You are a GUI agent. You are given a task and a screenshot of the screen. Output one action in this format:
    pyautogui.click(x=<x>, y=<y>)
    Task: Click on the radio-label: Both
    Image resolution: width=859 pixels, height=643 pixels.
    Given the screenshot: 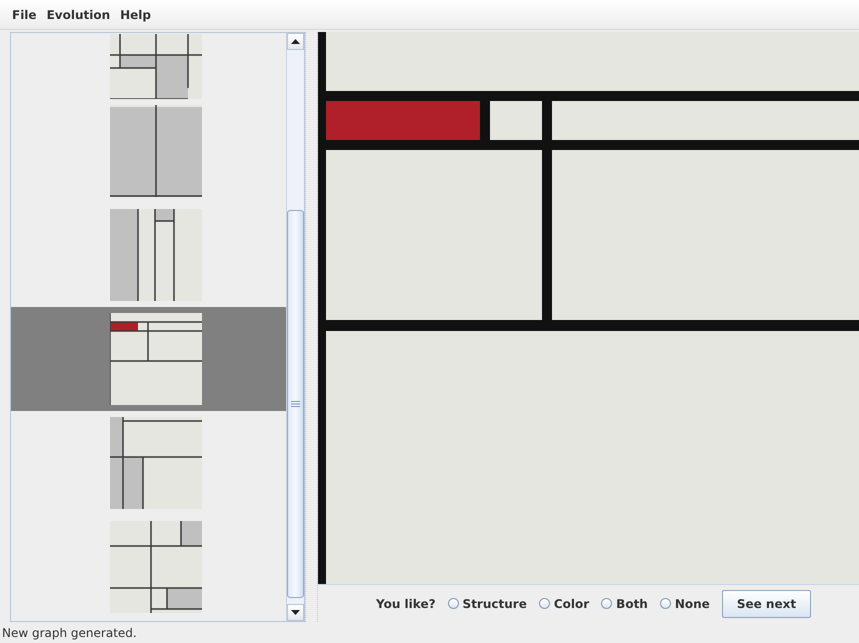 What is the action you would take?
    pyautogui.click(x=632, y=603)
    